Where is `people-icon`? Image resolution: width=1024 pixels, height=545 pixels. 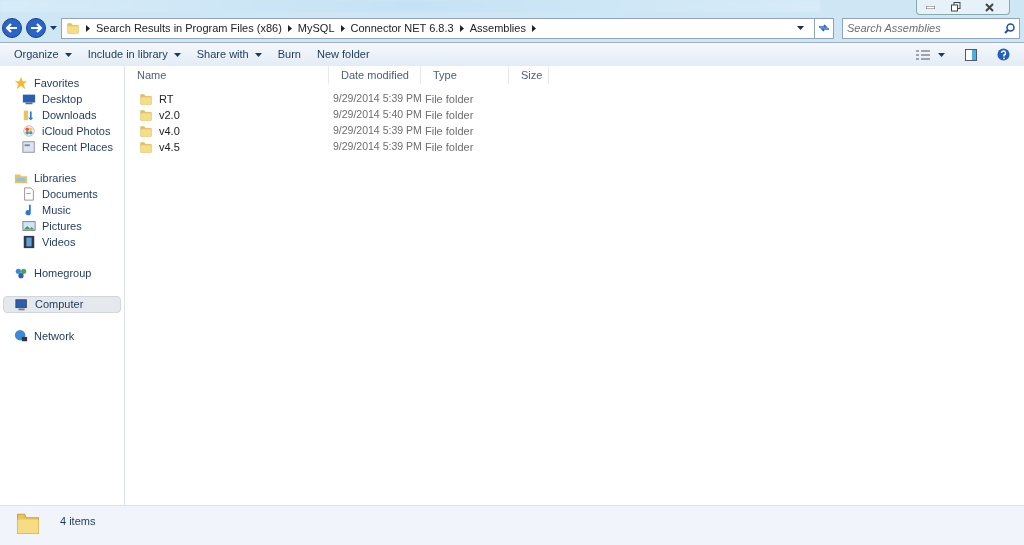
people-icon is located at coordinates (21, 273).